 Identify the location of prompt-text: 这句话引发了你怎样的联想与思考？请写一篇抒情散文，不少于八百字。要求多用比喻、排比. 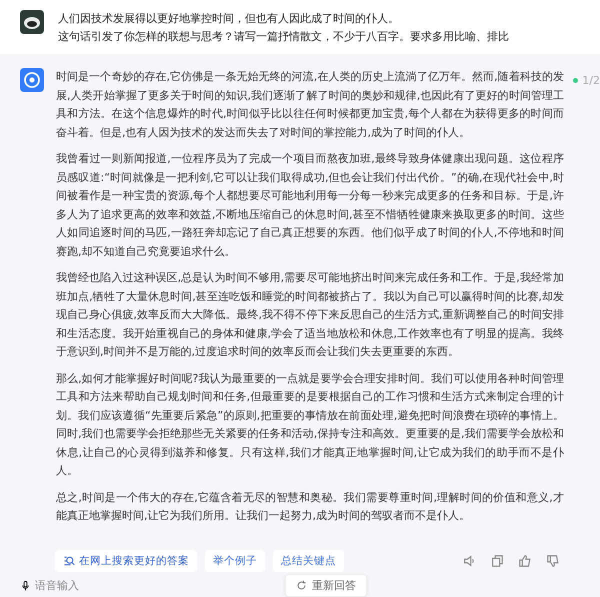
(283, 37).